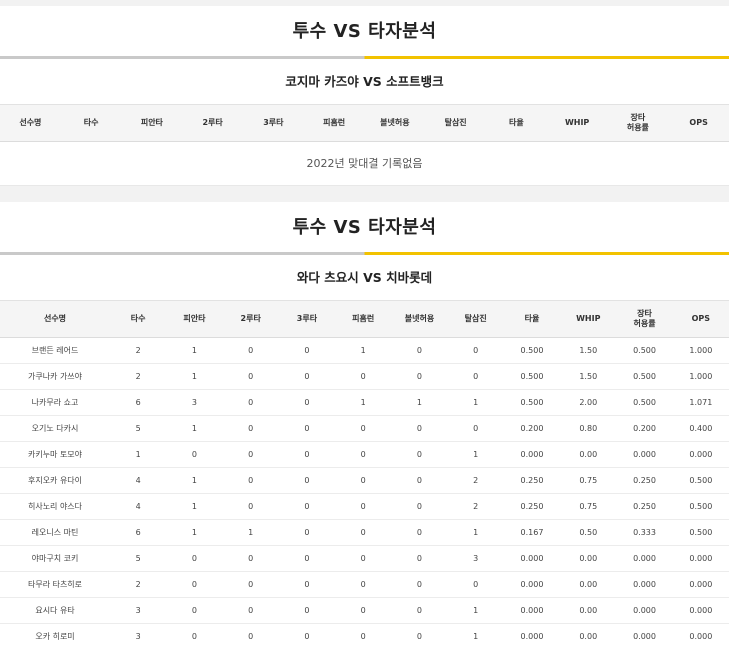 The width and height of the screenshot is (729, 645). What do you see at coordinates (138, 319) in the screenshot?
I see `column-header: 타수` at bounding box center [138, 319].